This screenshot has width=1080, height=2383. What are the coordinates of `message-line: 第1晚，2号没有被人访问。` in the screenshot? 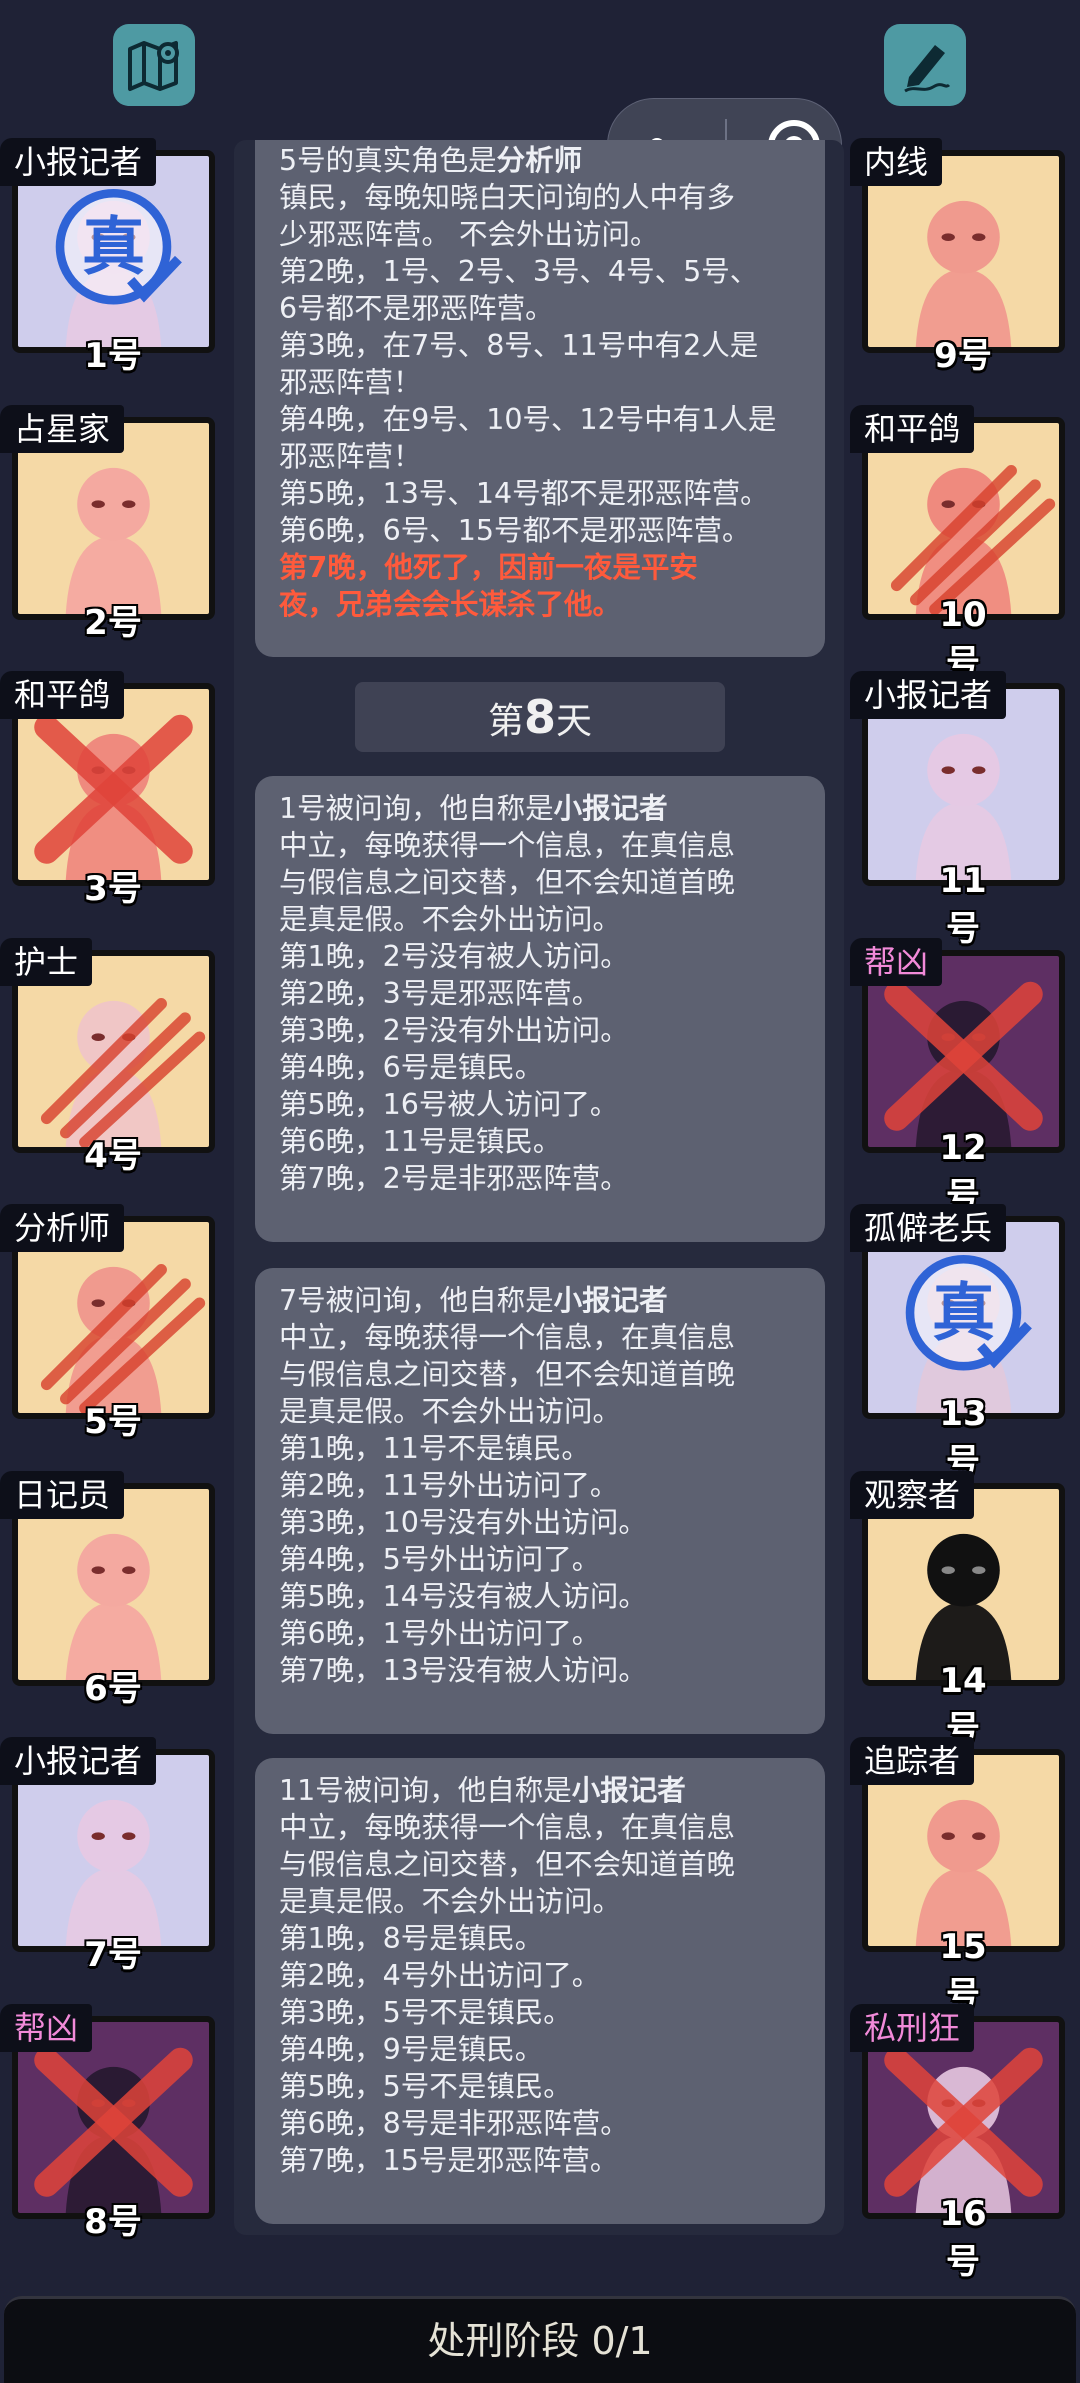 It's located at (454, 956).